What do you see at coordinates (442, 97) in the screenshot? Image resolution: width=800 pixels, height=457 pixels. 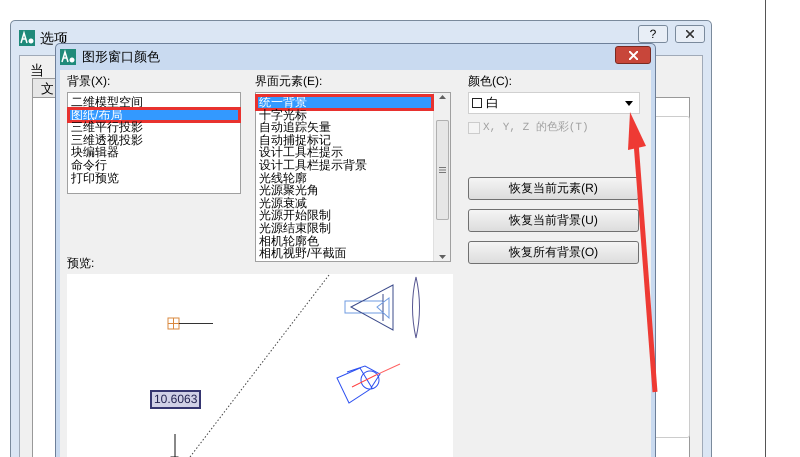 I see `scroll-up-icon` at bounding box center [442, 97].